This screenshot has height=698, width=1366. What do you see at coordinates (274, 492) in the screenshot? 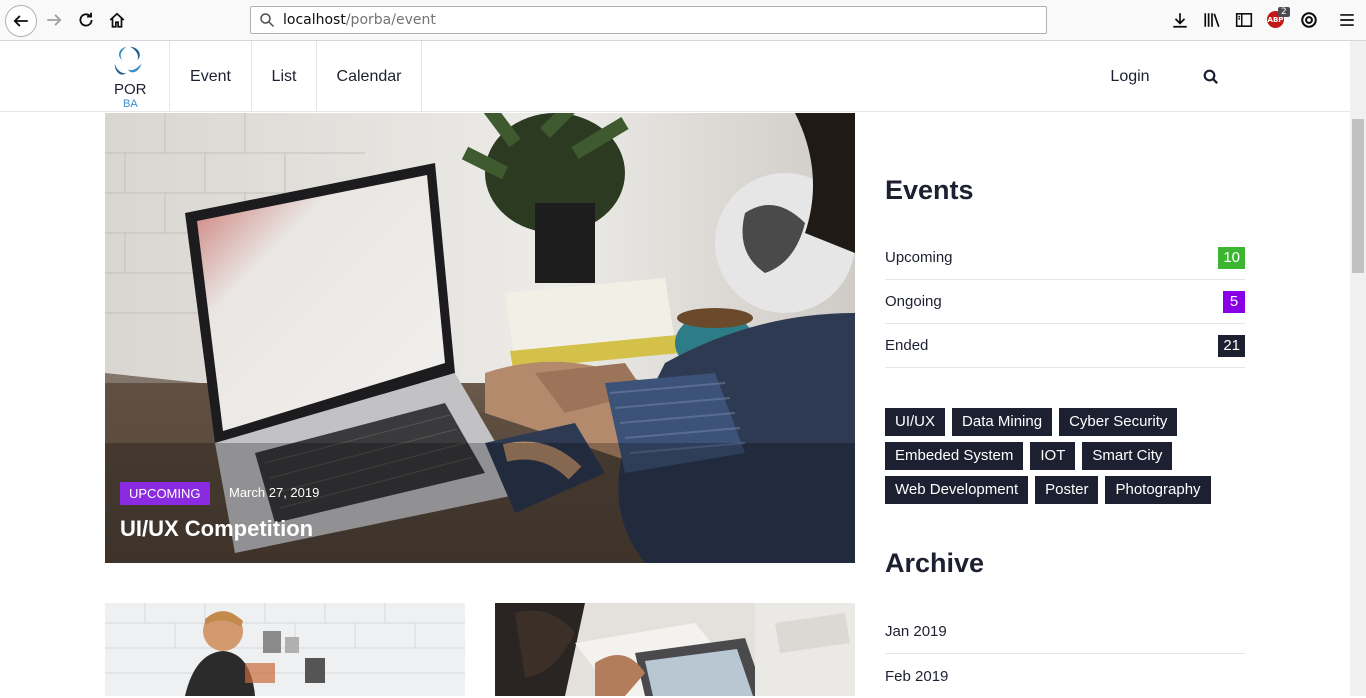
I see `event-date: March 27, 2019` at bounding box center [274, 492].